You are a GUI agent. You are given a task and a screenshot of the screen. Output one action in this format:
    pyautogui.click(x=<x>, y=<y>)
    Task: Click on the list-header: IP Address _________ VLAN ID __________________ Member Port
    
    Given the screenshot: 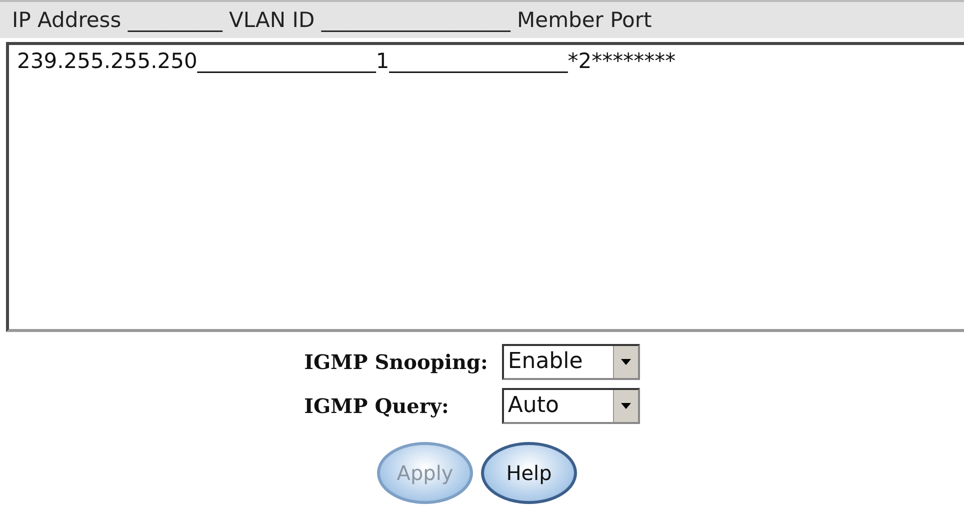 What is the action you would take?
    pyautogui.click(x=482, y=19)
    